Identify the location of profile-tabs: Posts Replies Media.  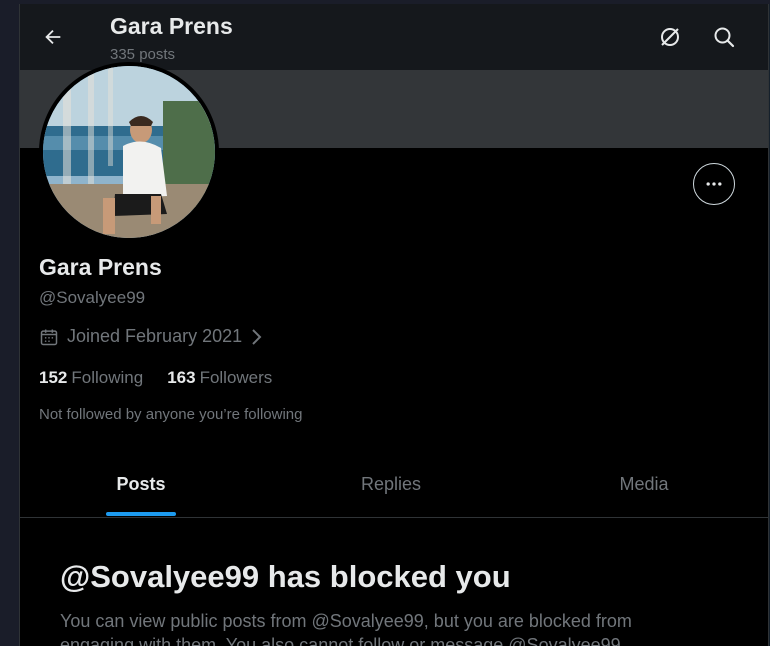
(394, 485).